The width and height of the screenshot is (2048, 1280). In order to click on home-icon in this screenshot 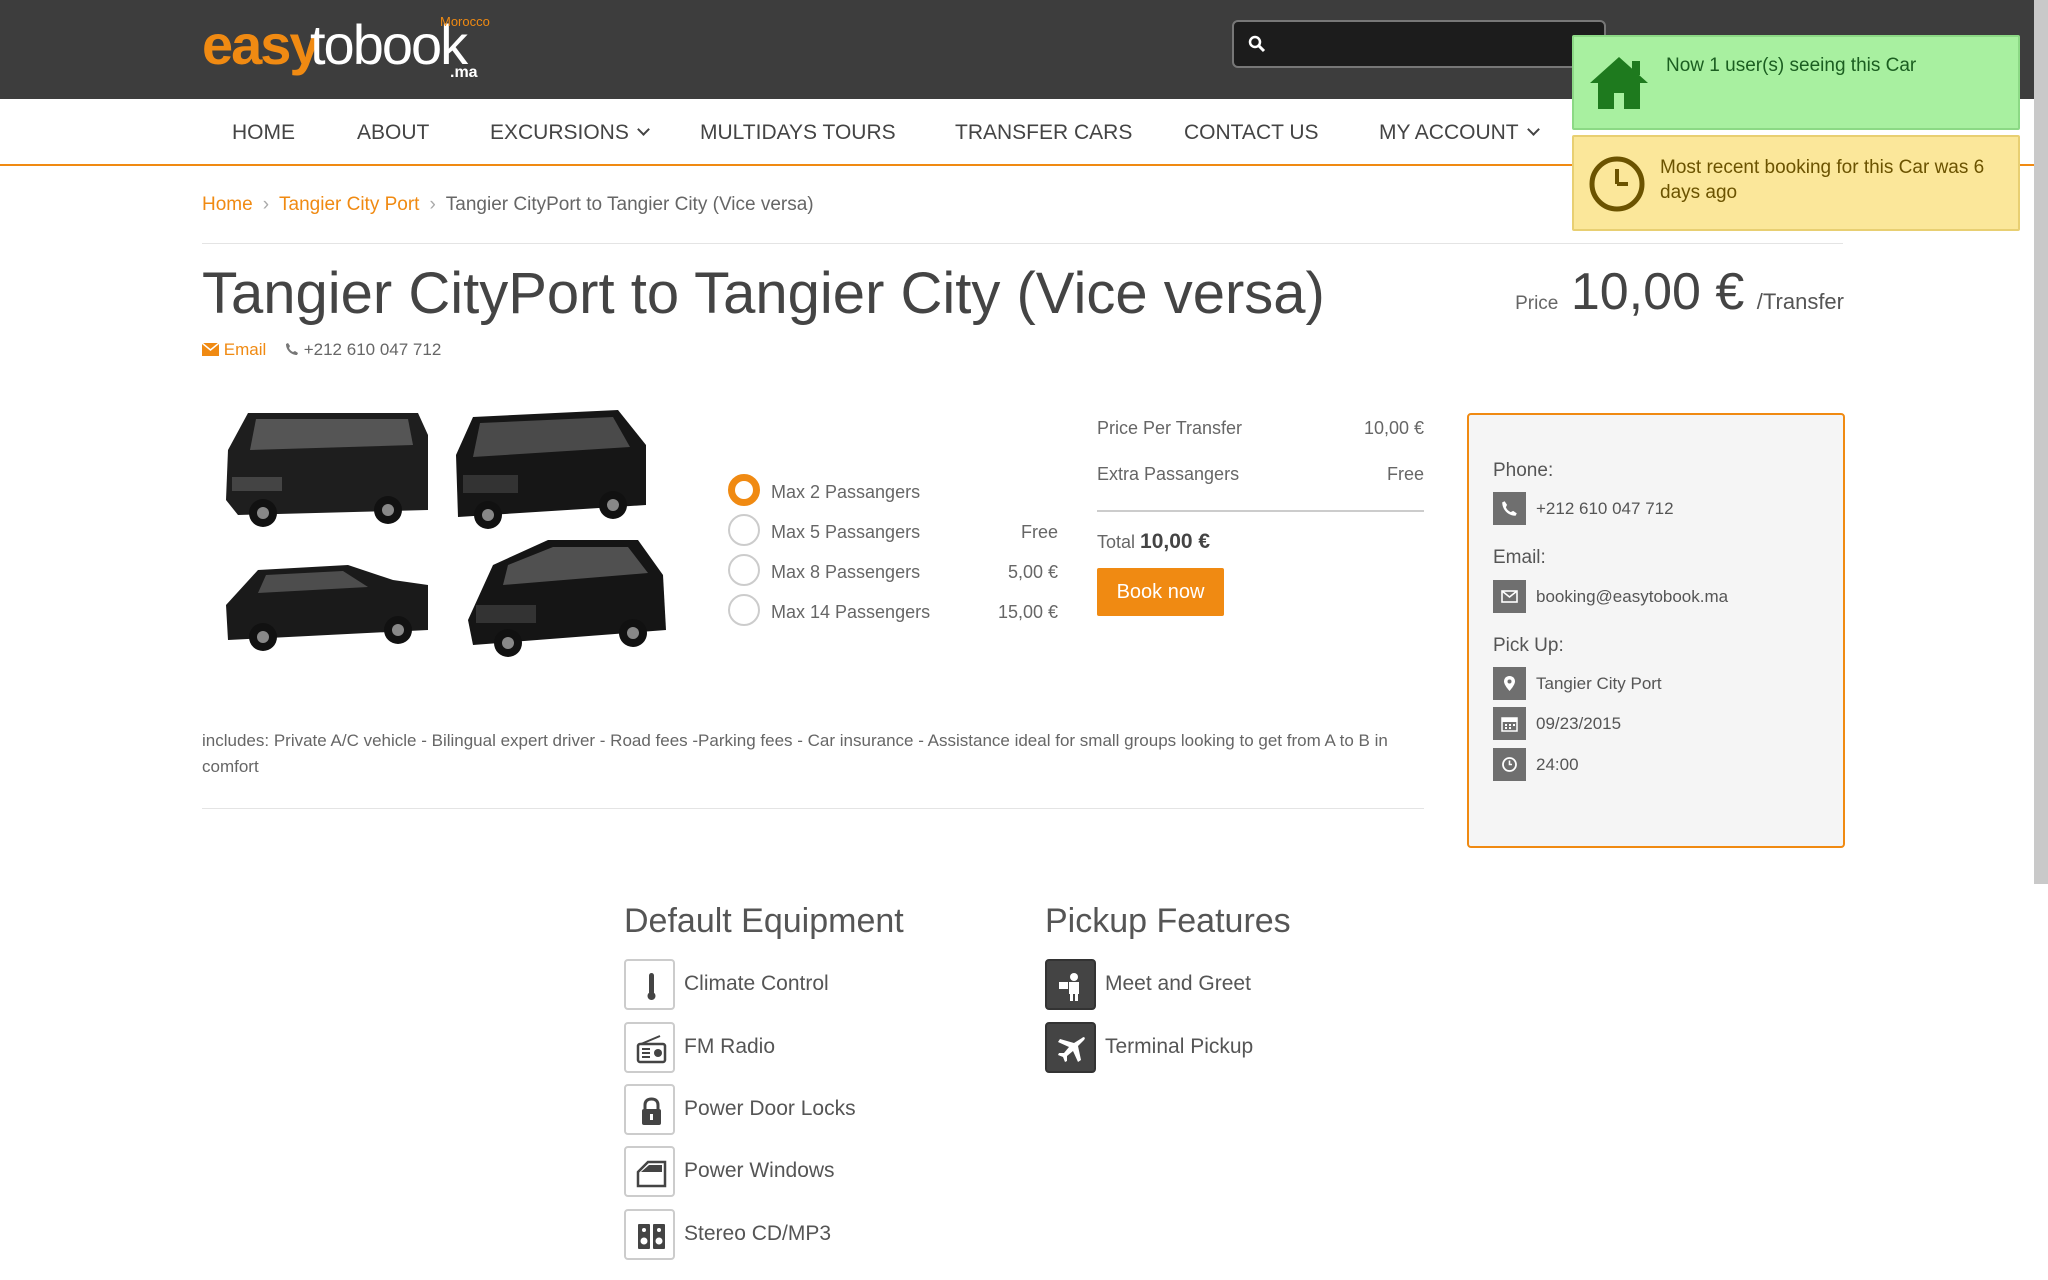, I will do `click(1619, 83)`.